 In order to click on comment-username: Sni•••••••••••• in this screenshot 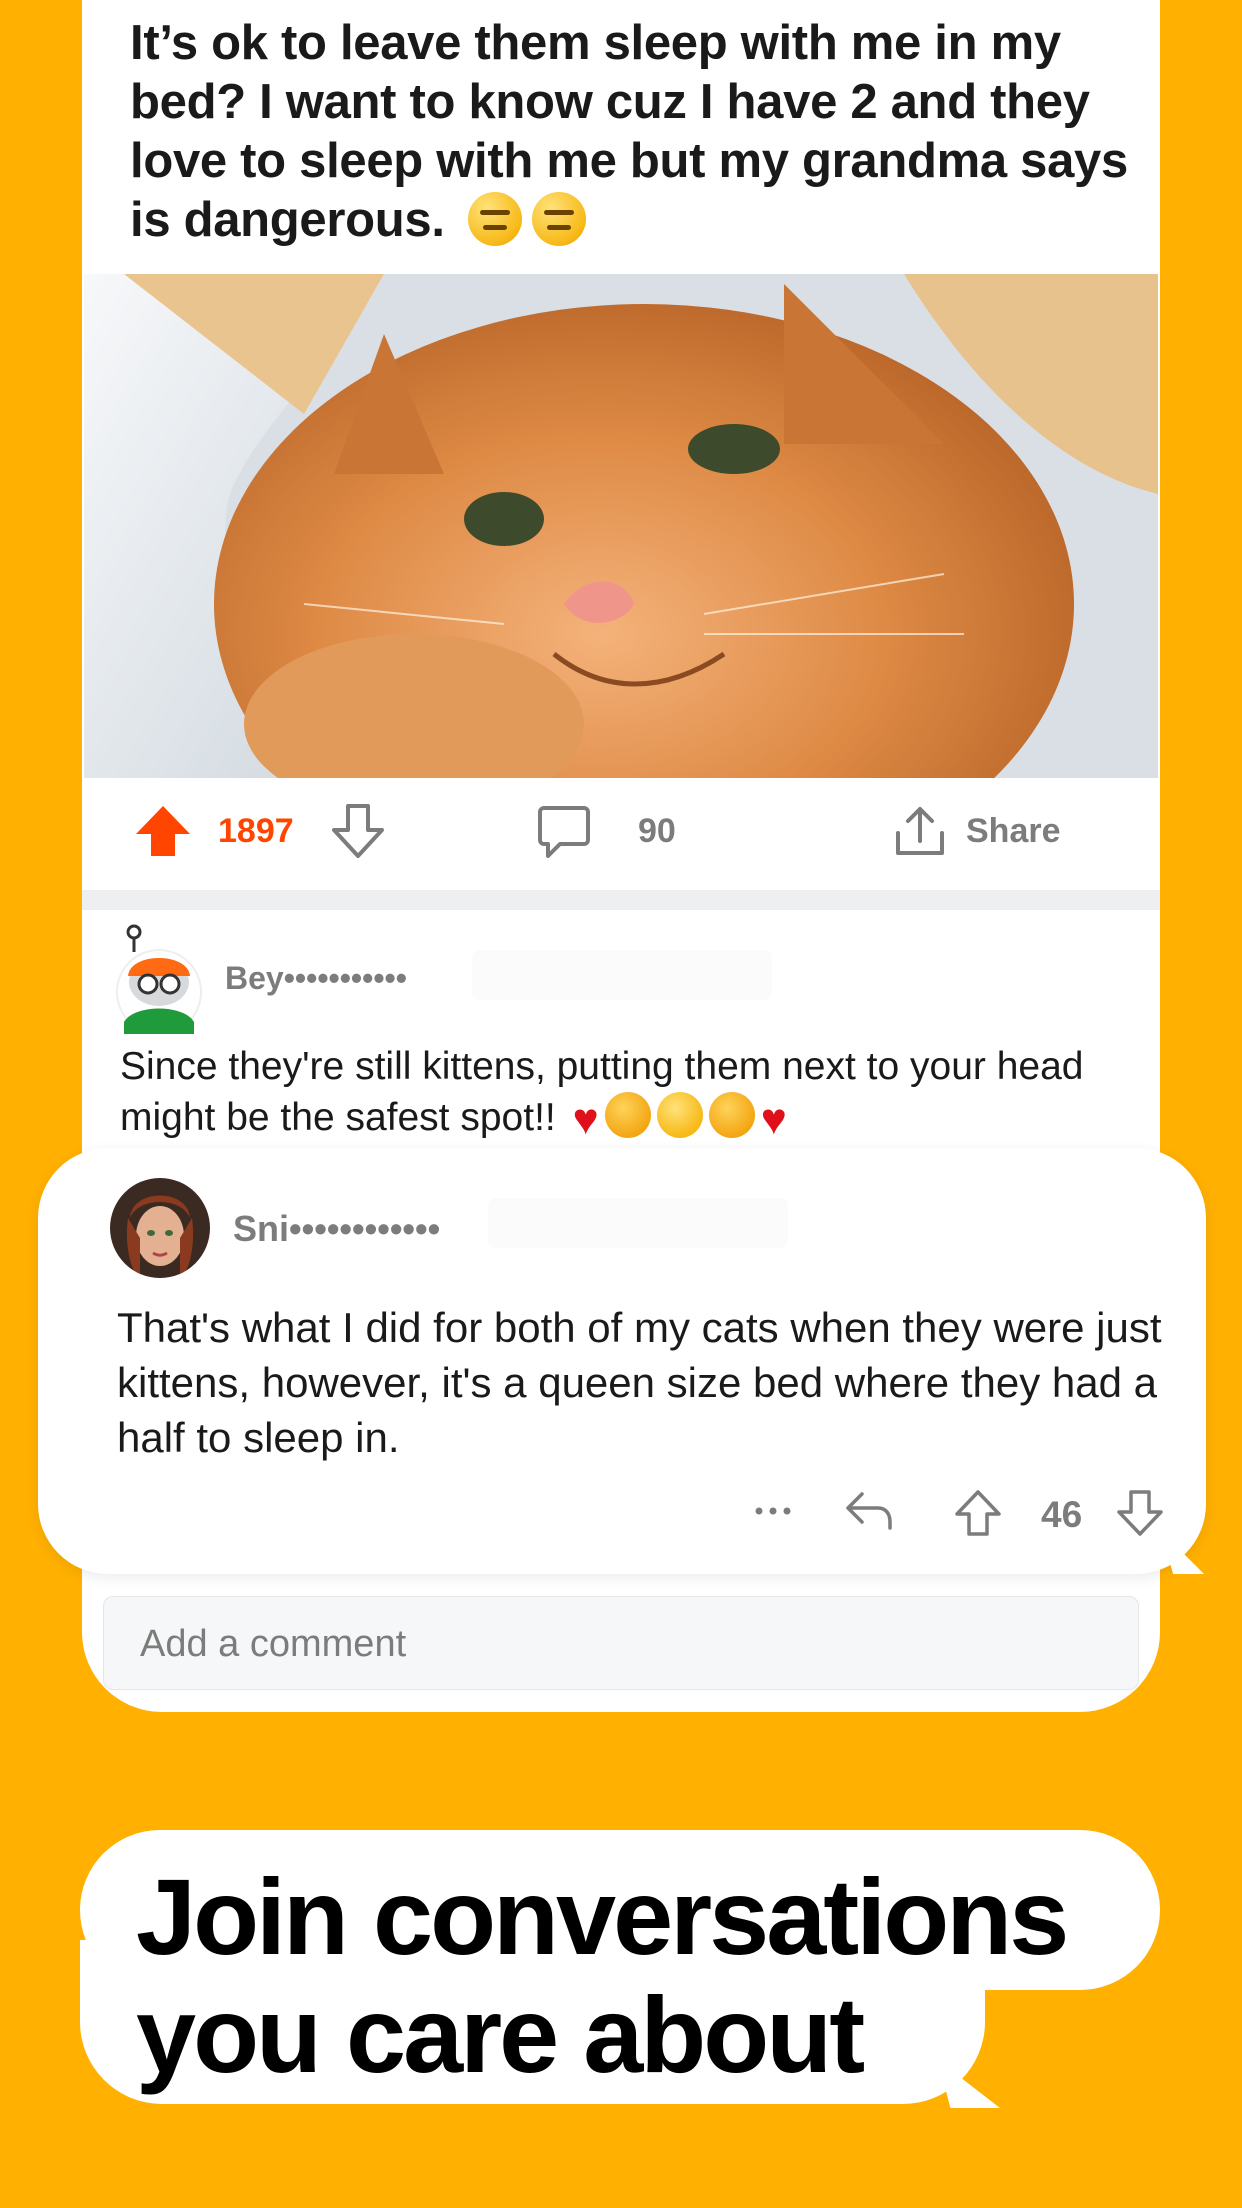, I will do `click(336, 1229)`.